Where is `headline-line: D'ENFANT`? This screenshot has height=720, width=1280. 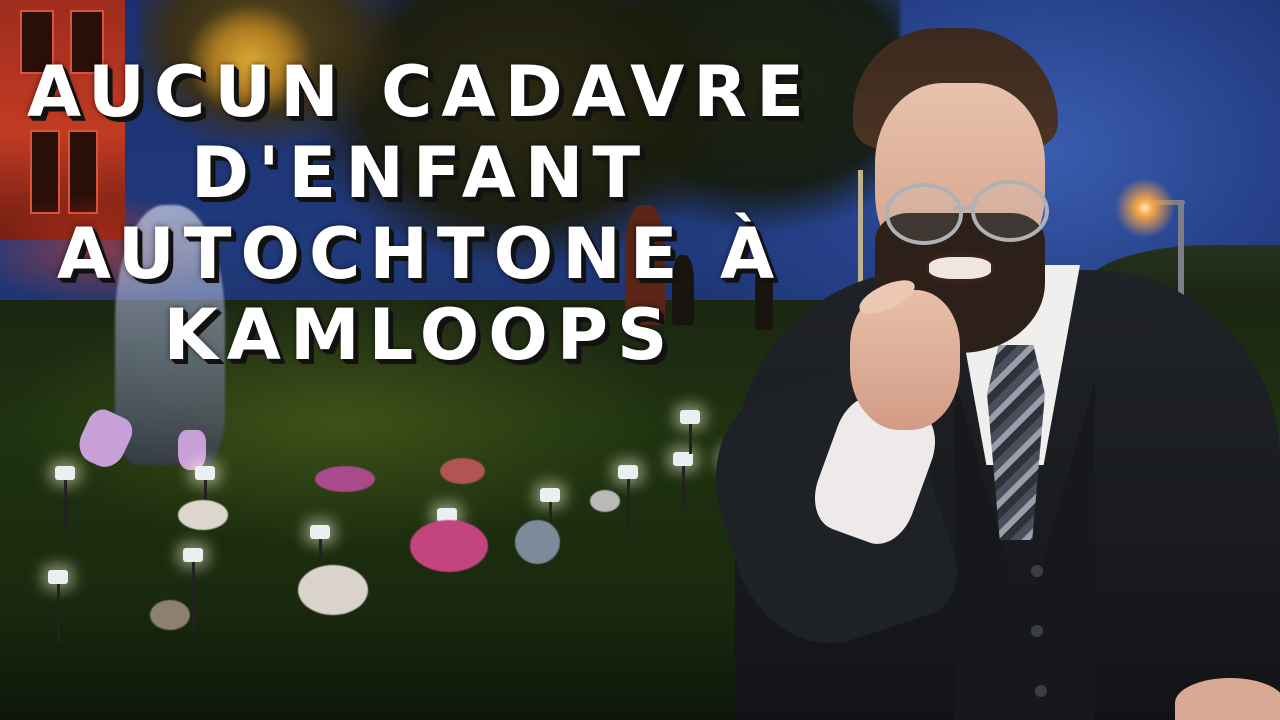 headline-line: D'ENFANT is located at coordinates (420, 173).